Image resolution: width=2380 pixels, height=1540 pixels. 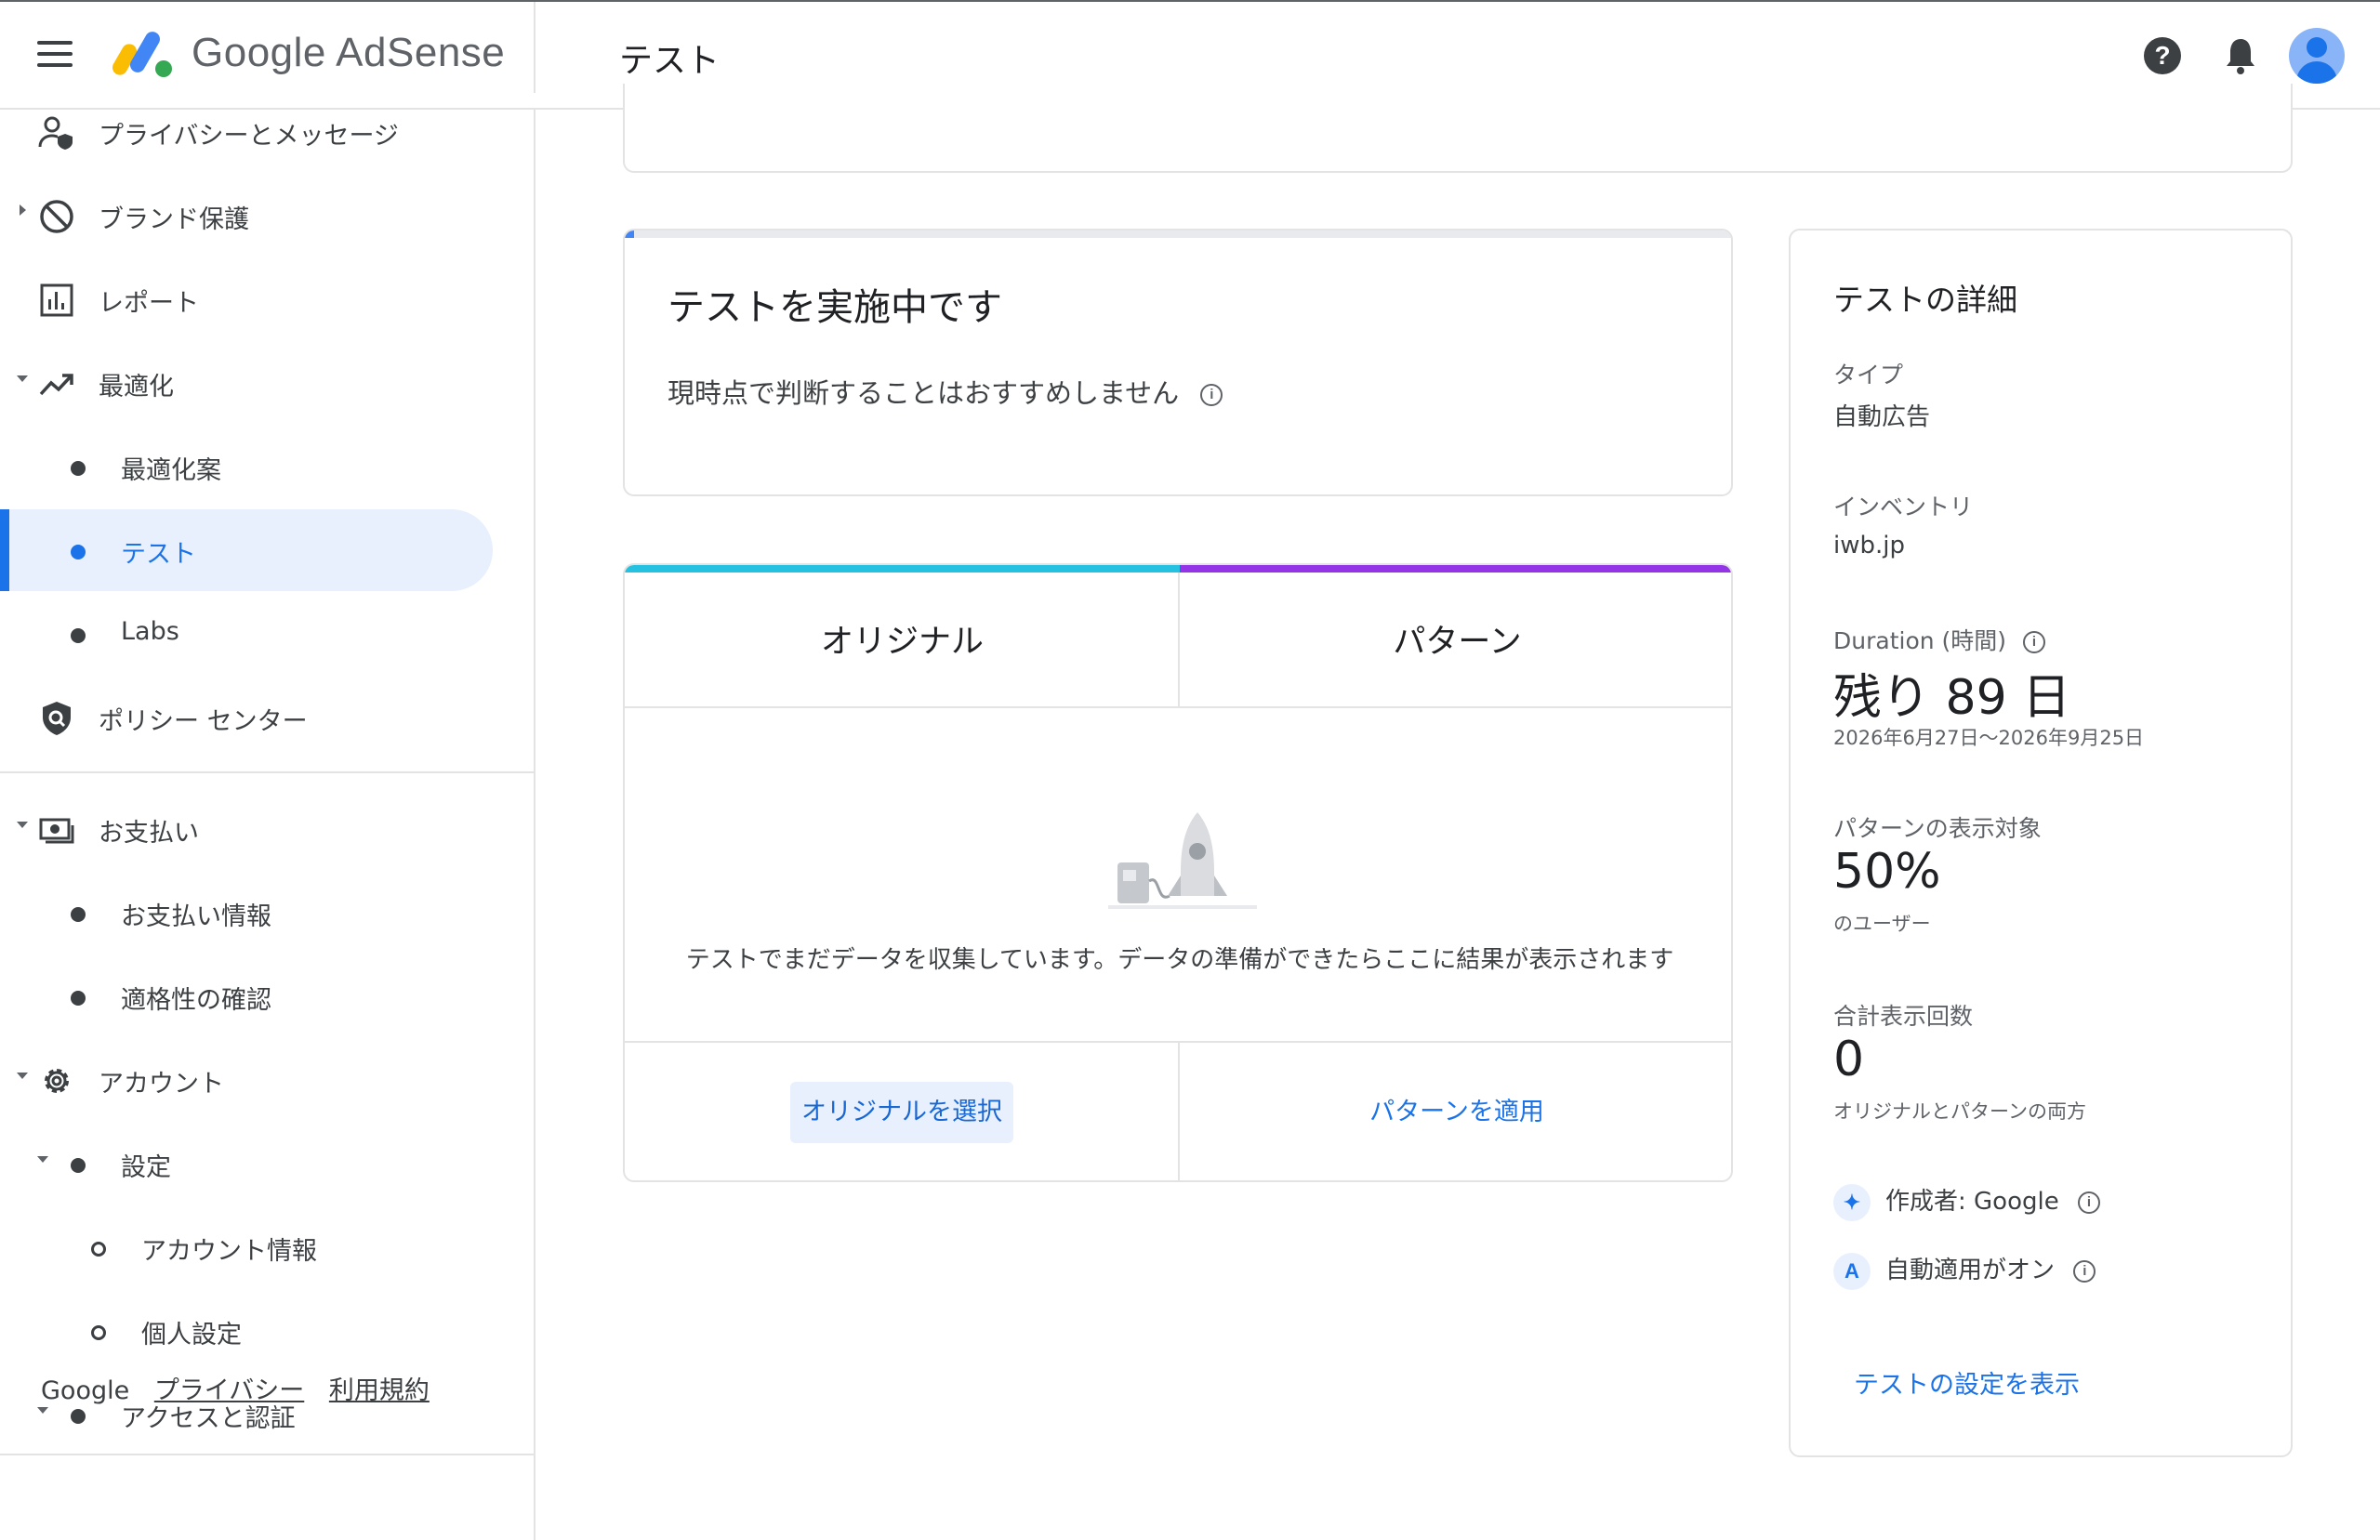 What do you see at coordinates (1852, 1271) in the screenshot?
I see `auto-apply-icon: A` at bounding box center [1852, 1271].